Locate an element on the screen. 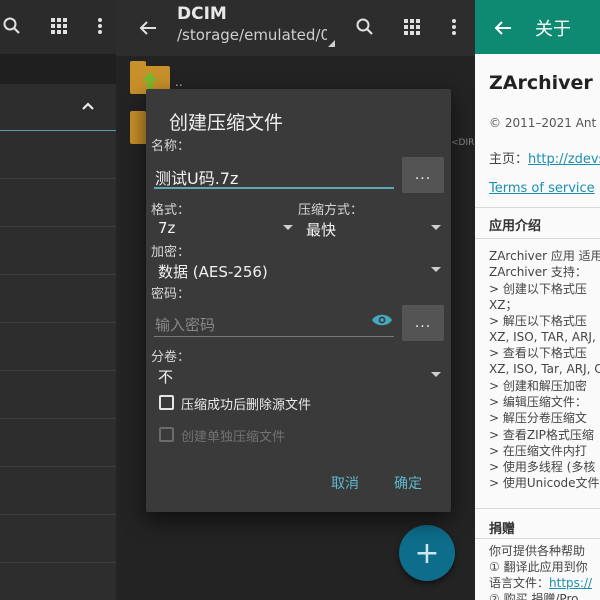 The height and width of the screenshot is (600, 600). cancel-button: 取消 is located at coordinates (345, 483).